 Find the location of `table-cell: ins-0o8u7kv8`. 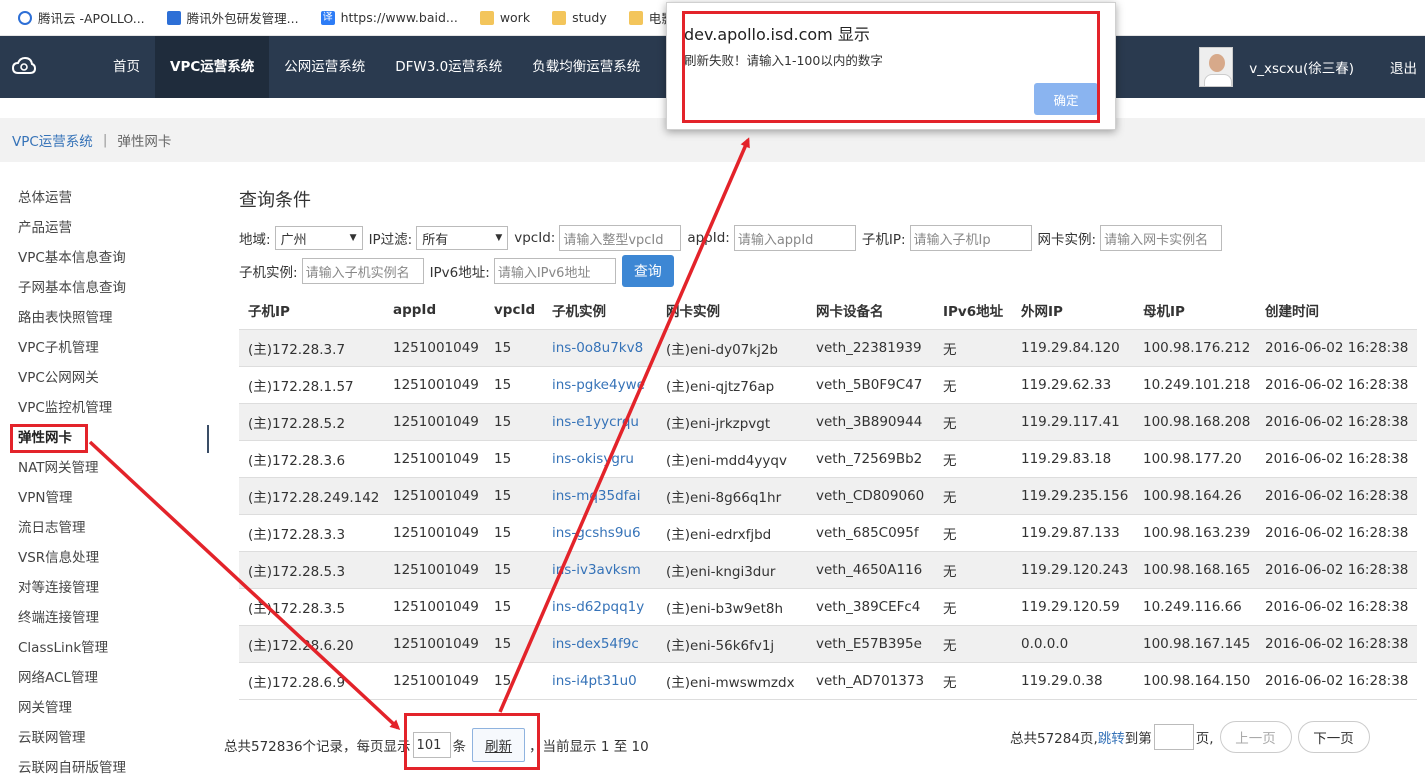

table-cell: ins-0o8u7kv8 is located at coordinates (600, 348).